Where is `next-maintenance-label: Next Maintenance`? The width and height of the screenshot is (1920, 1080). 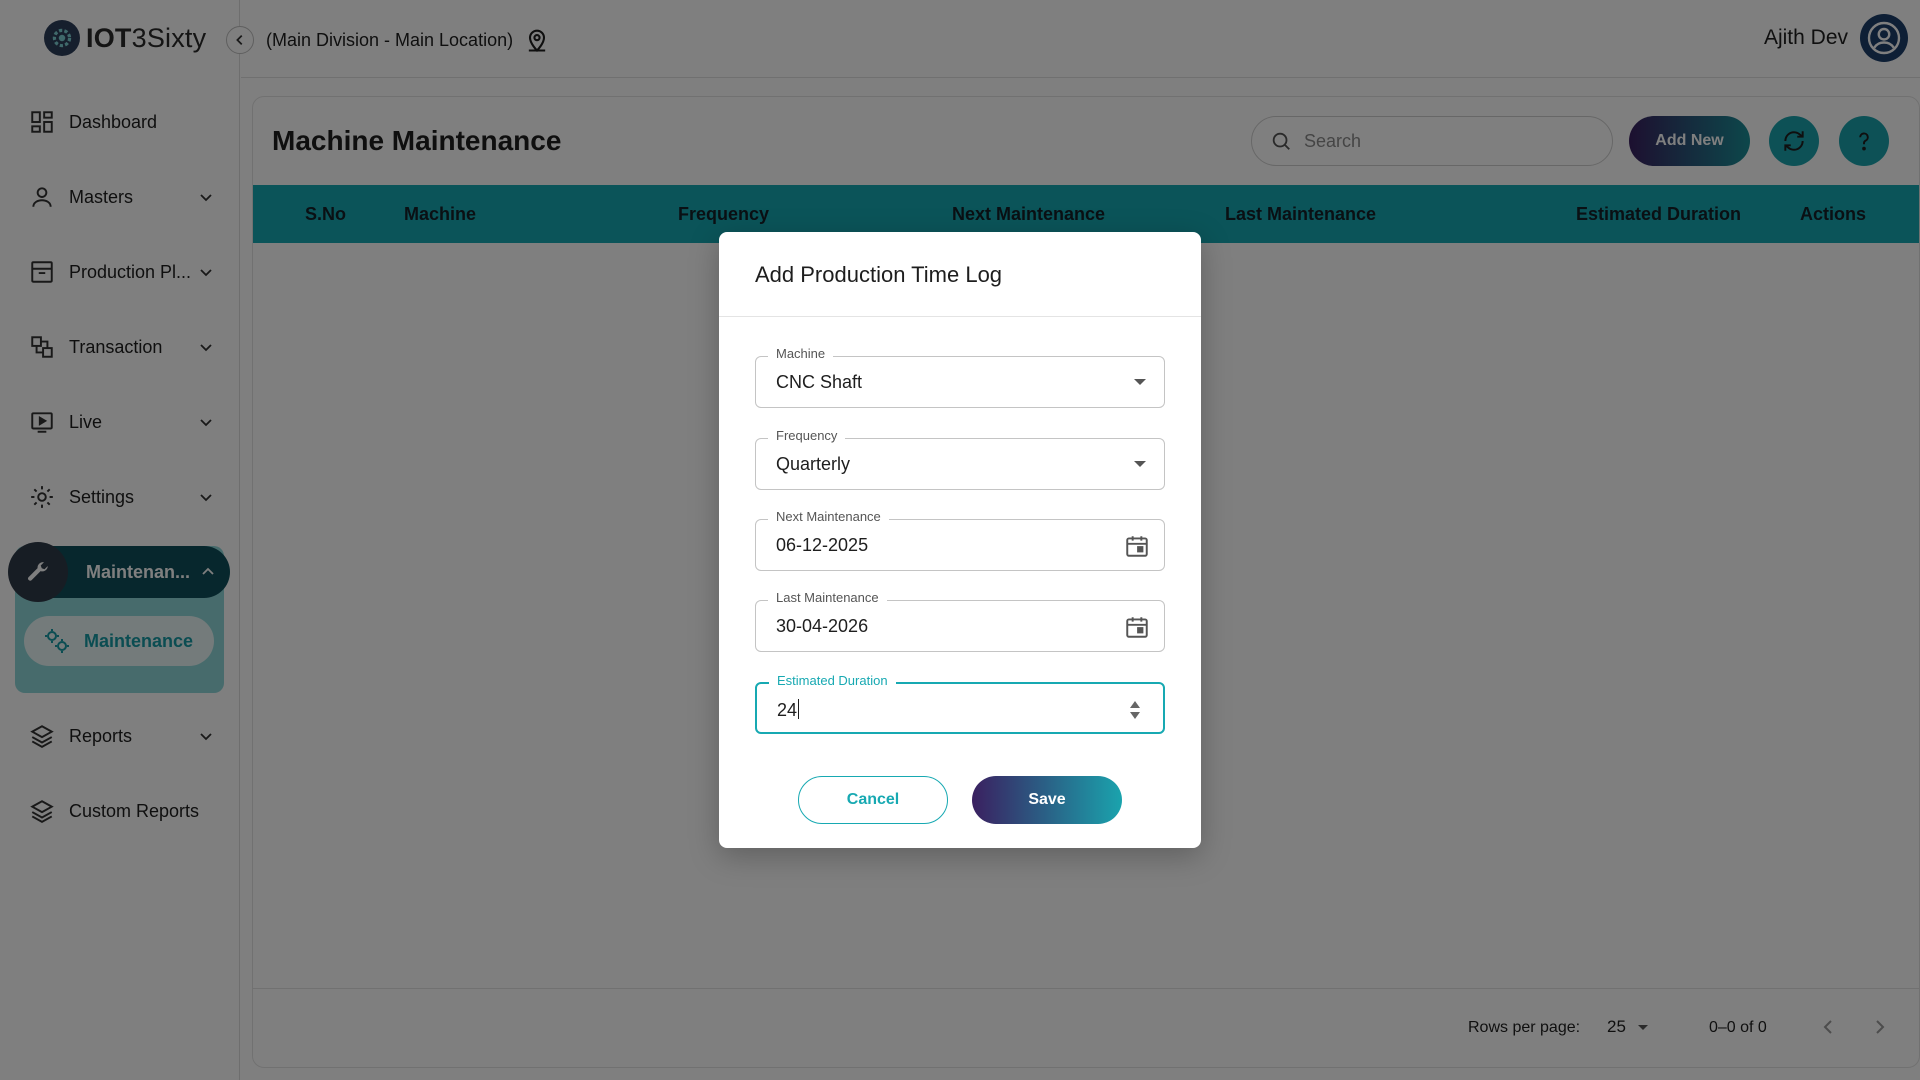
next-maintenance-label: Next Maintenance is located at coordinates (828, 516).